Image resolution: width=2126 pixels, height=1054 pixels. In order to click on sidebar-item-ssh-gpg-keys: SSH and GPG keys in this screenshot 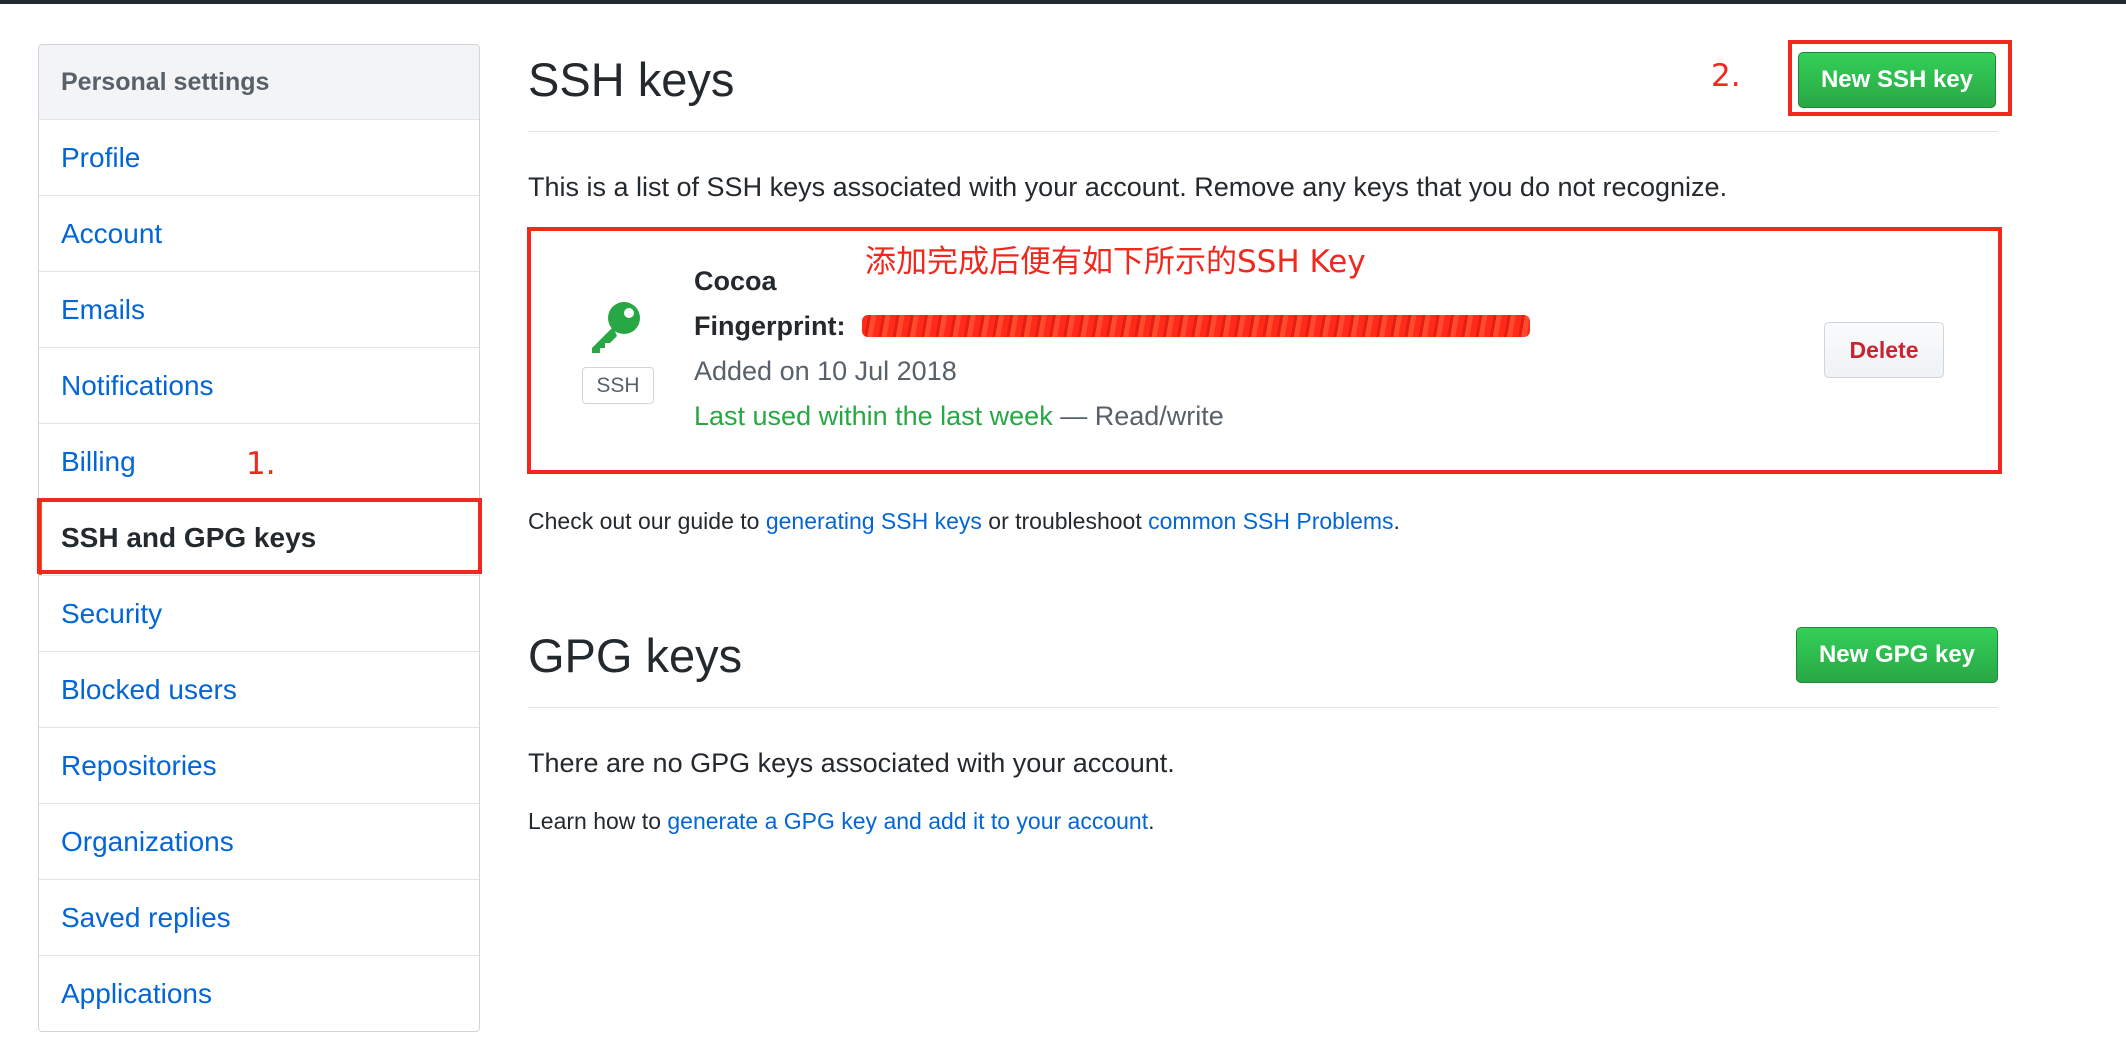, I will do `click(259, 538)`.